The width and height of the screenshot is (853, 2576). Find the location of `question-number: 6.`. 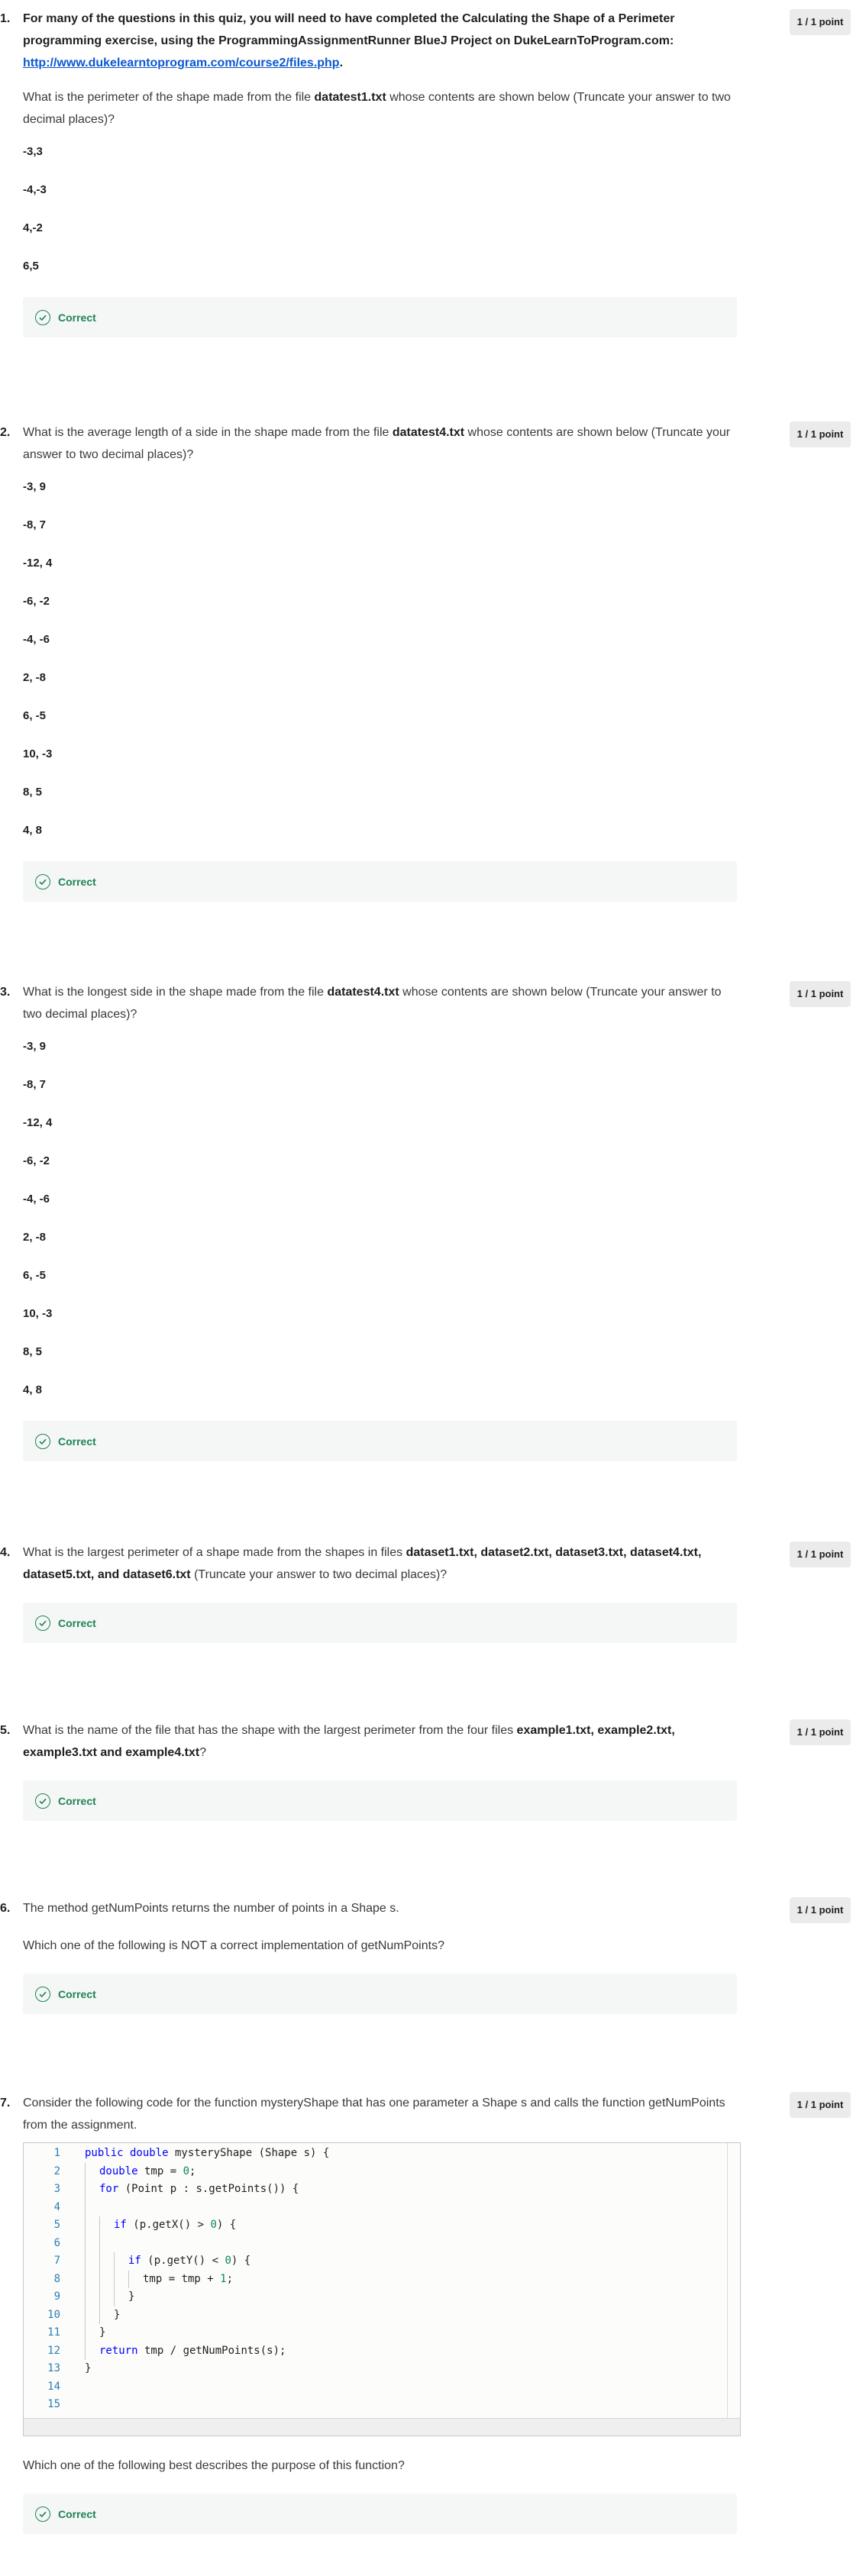

question-number: 6. is located at coordinates (5, 1908).